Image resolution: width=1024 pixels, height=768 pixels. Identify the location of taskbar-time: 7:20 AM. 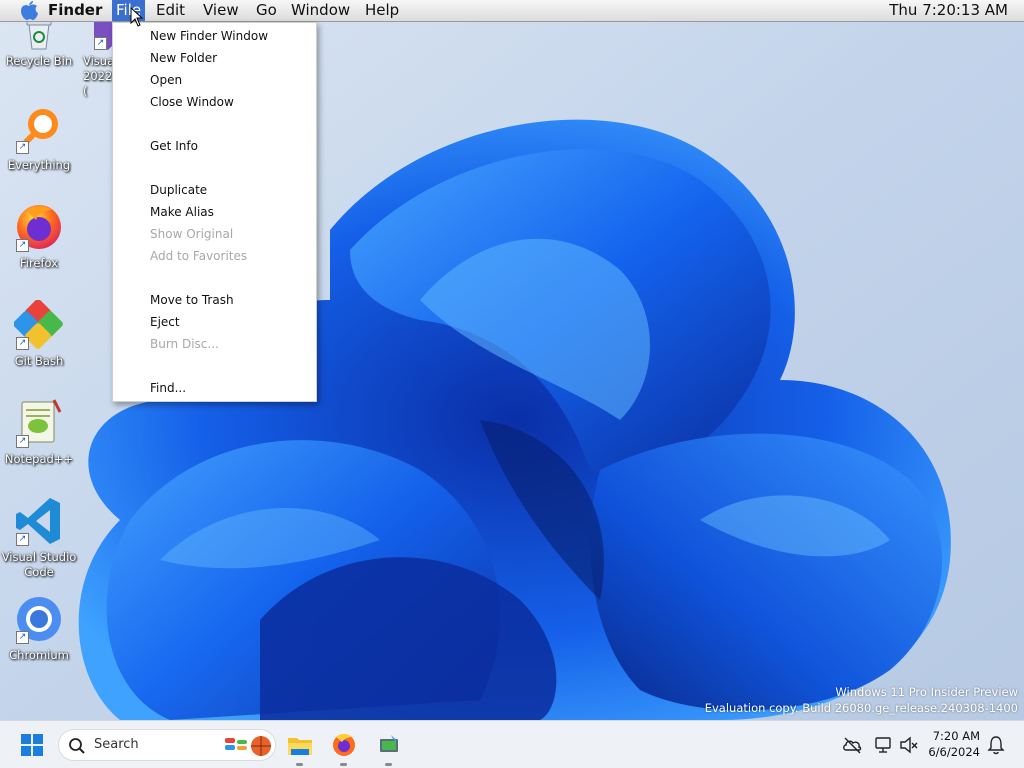
(956, 736).